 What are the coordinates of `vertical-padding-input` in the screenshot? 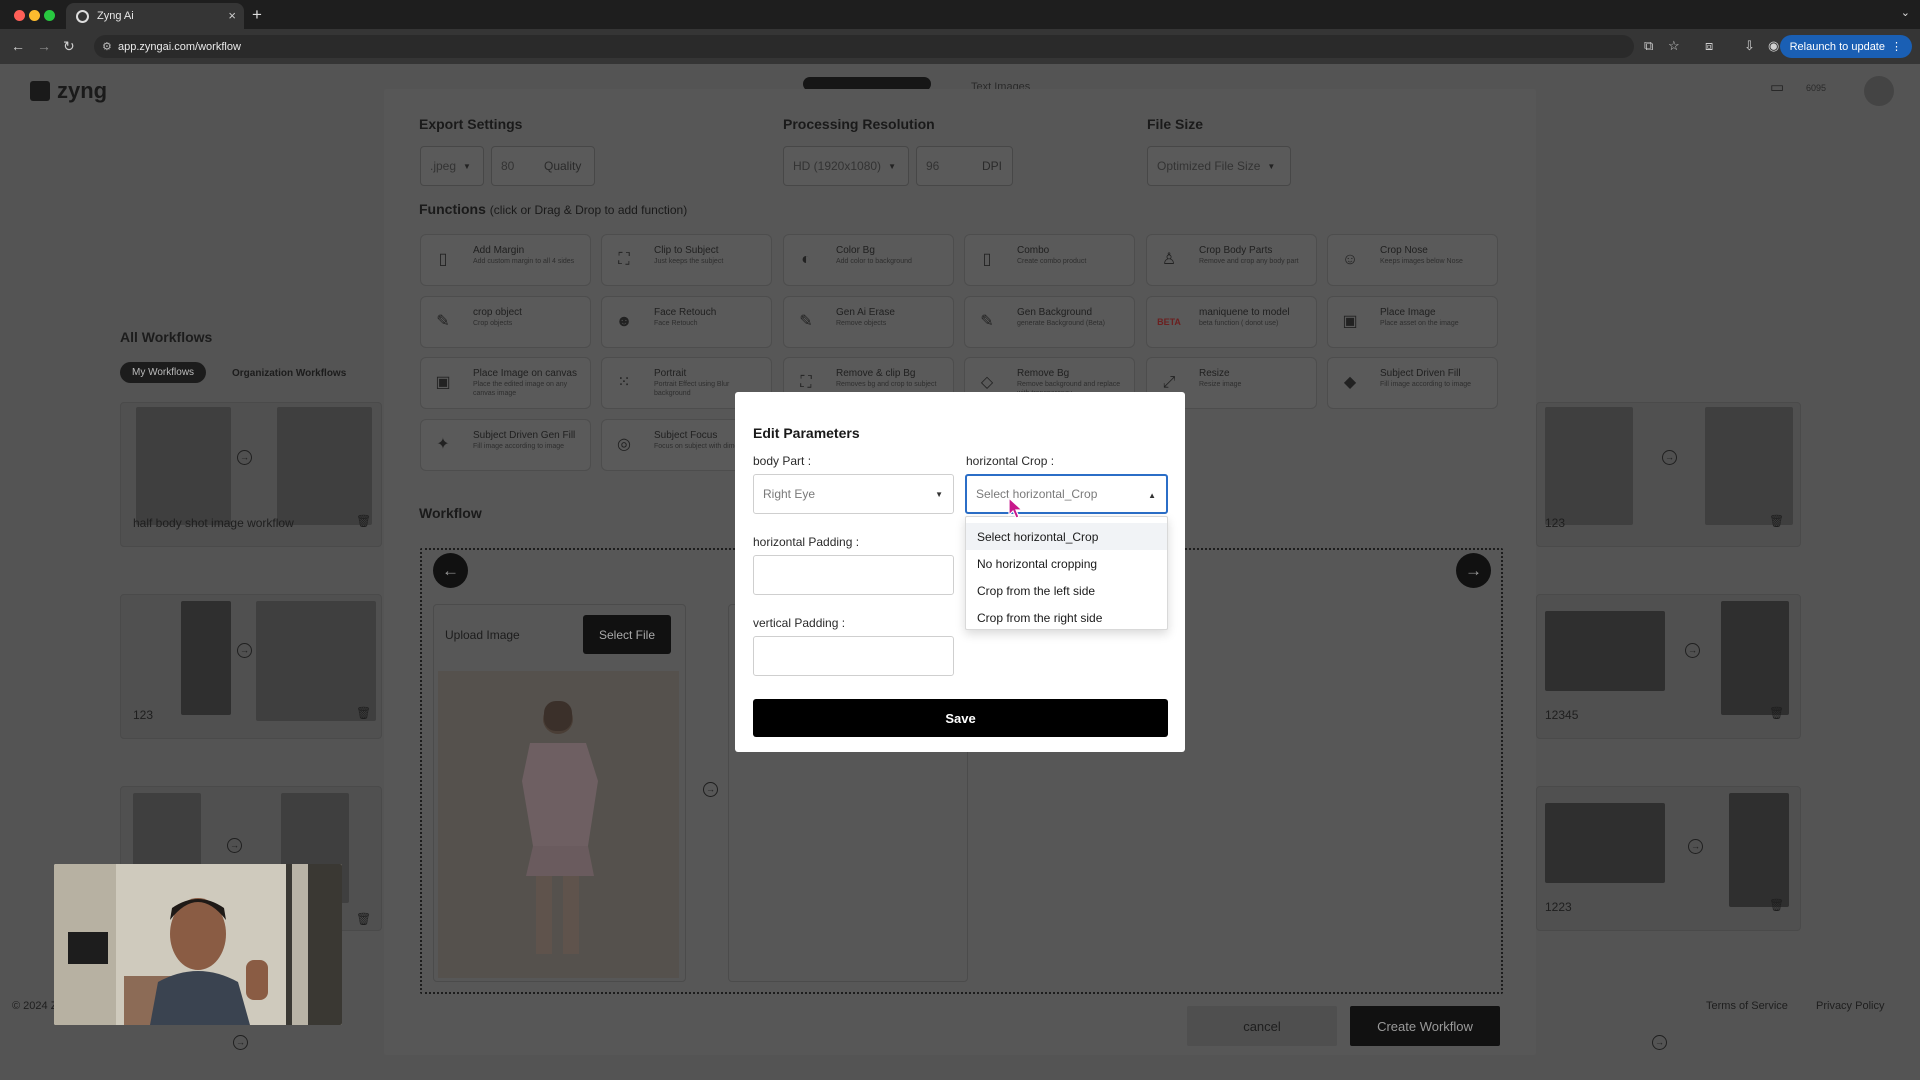 It's located at (853, 656).